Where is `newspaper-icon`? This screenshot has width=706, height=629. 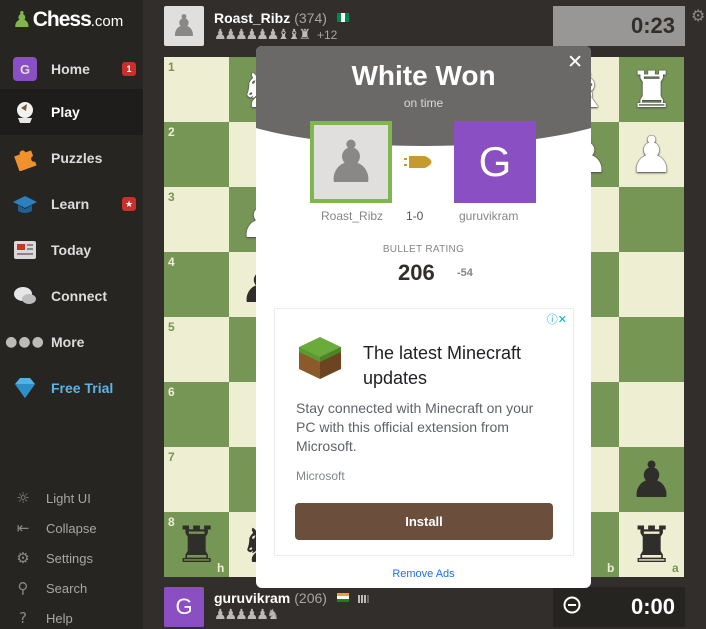 newspaper-icon is located at coordinates (25, 250).